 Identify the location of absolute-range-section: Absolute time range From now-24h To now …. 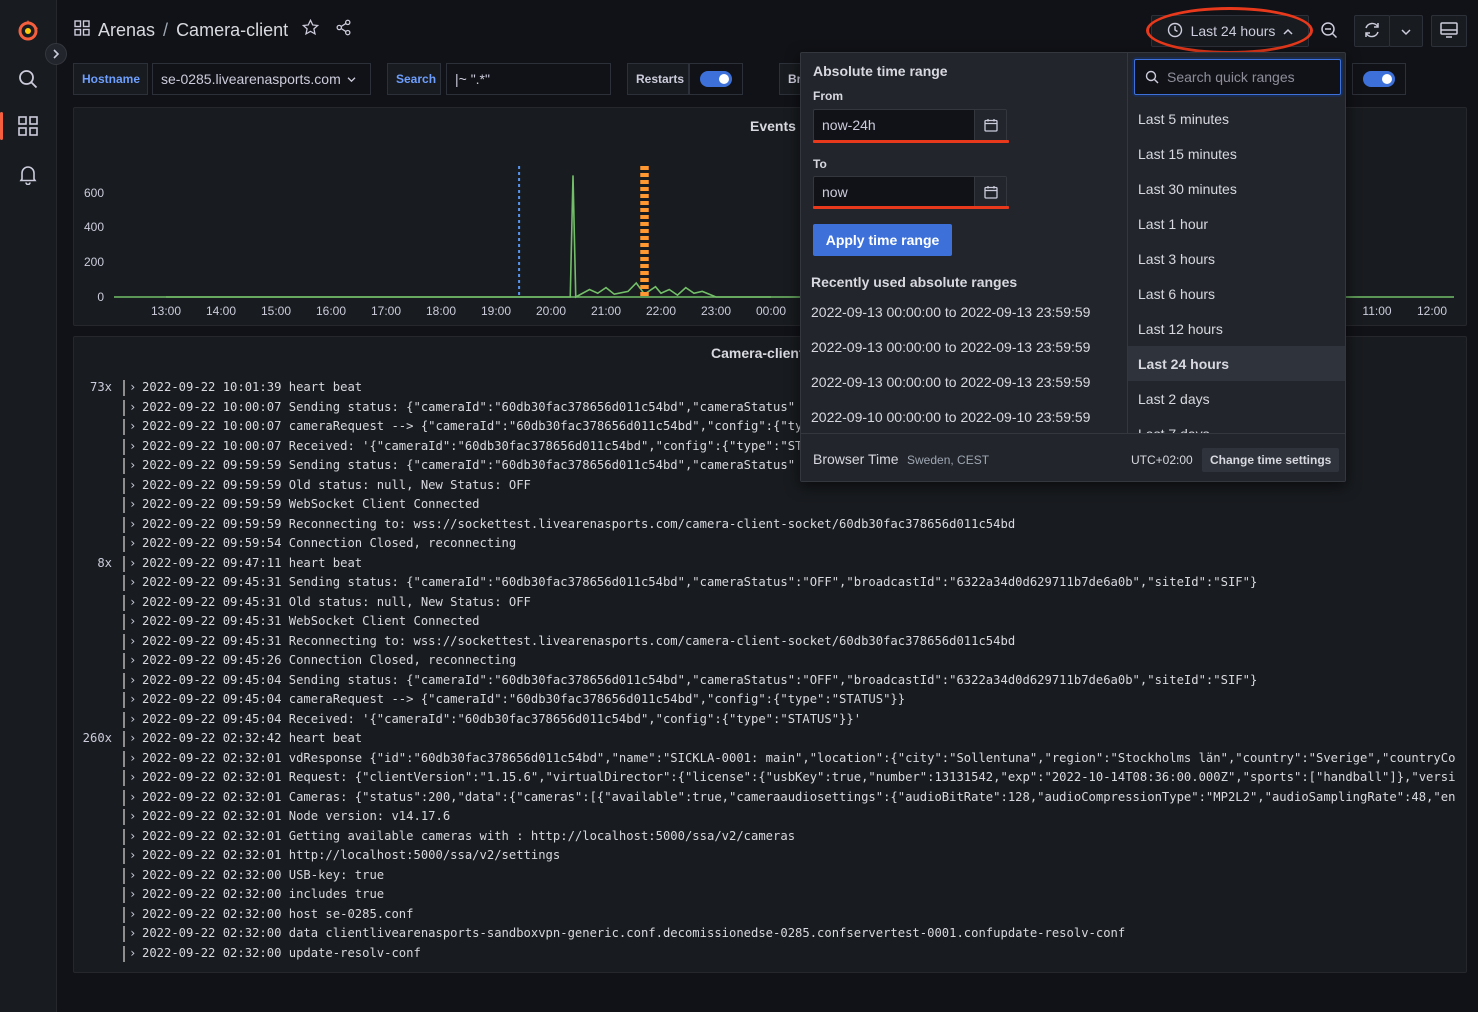
(964, 243).